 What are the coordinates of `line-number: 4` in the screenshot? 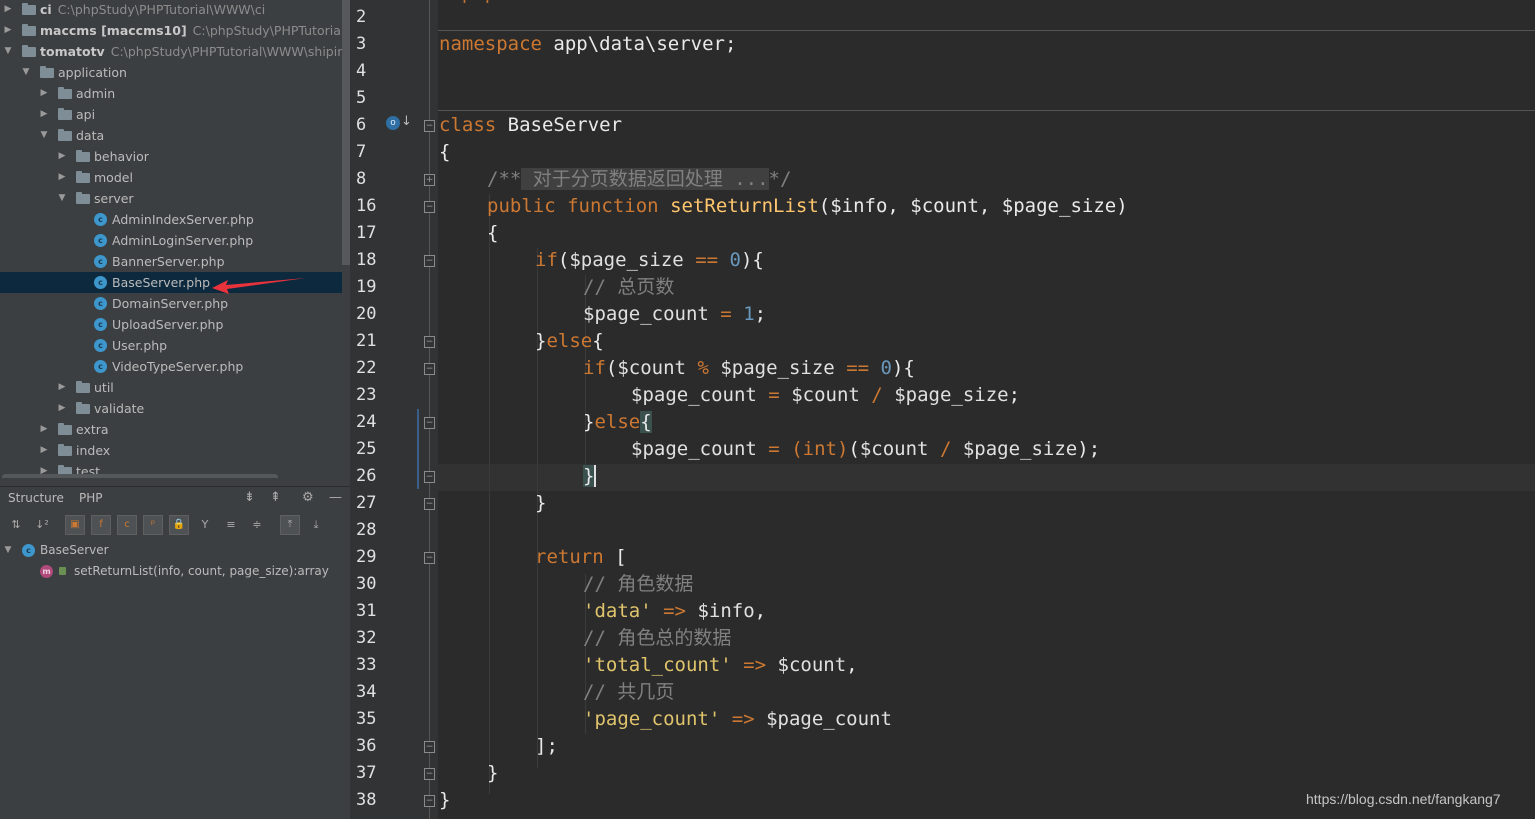 It's located at (361, 71).